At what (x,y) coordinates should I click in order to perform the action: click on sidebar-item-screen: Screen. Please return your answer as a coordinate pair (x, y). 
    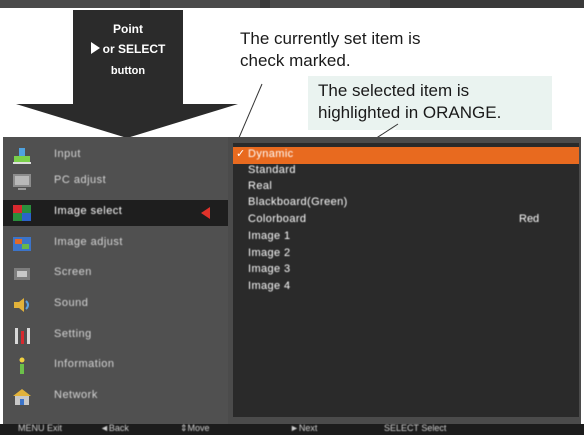
    Looking at the image, I should click on (115, 274).